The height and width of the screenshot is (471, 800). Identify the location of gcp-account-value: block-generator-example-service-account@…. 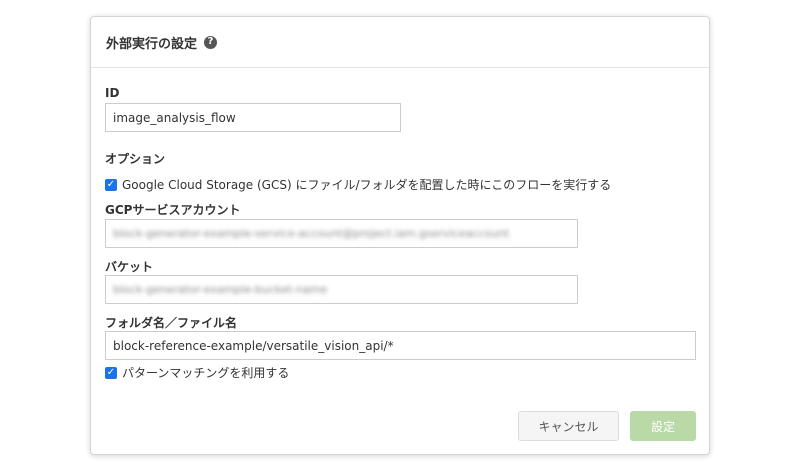
(311, 233).